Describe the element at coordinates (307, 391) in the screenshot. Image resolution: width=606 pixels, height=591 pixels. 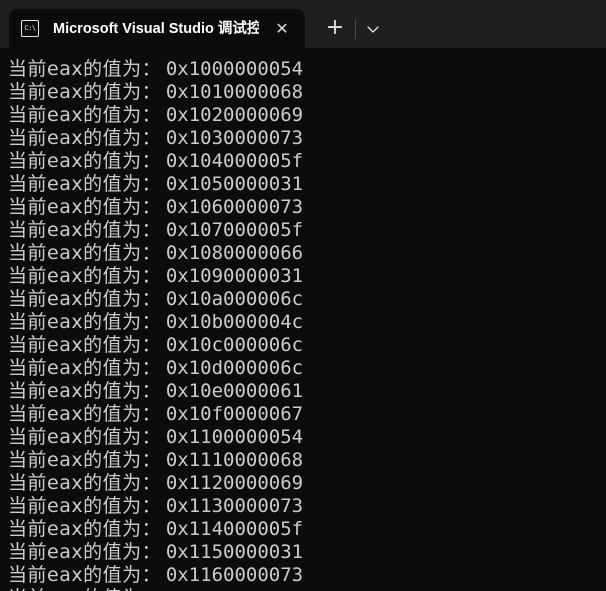
I see `console-line: 当前eax的值为： 0x10e0000061` at that location.